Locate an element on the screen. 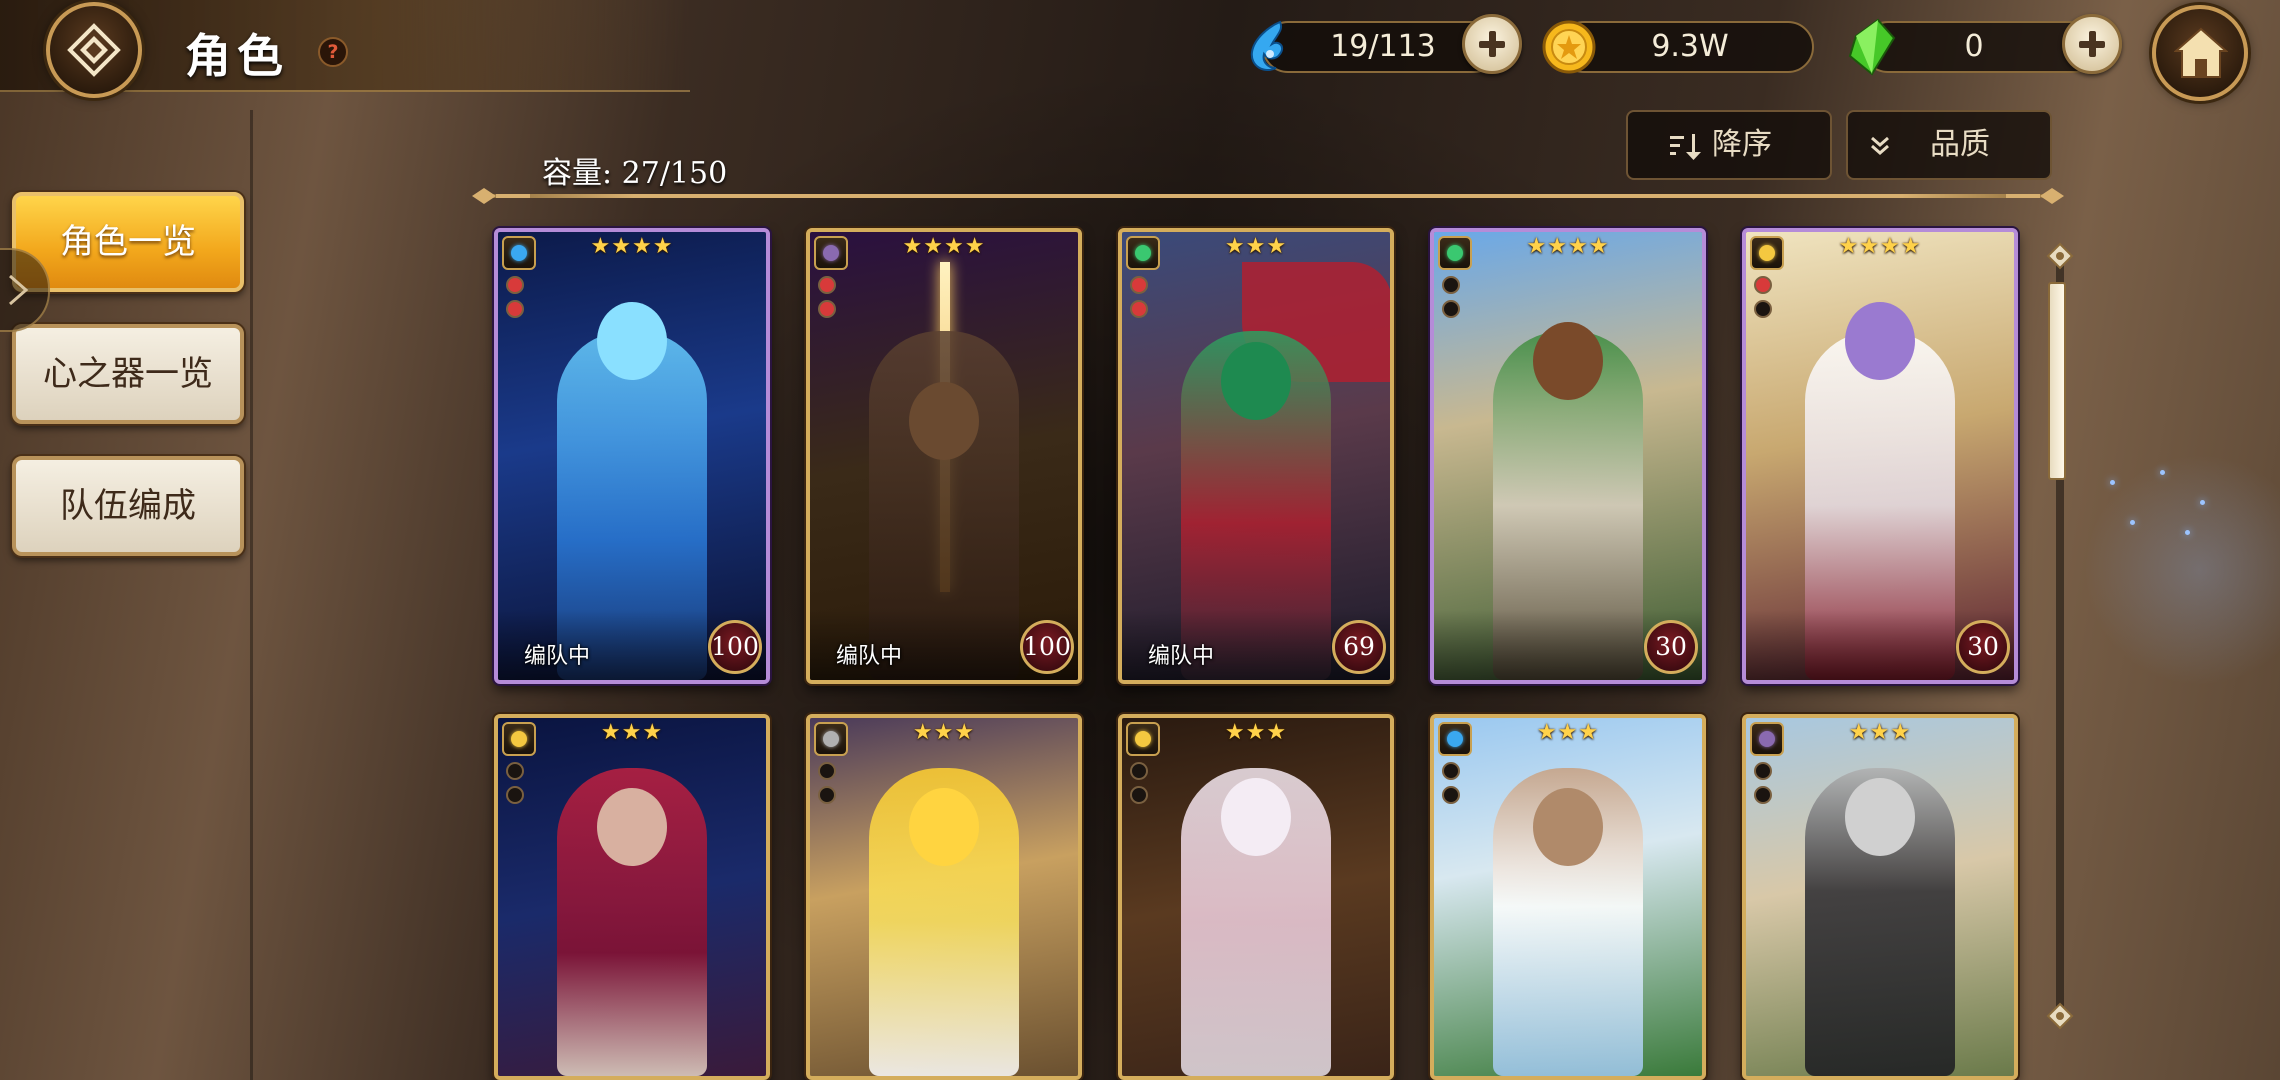 This screenshot has width=2280, height=1080. quality-filter-label: 品质 is located at coordinates (1960, 144).